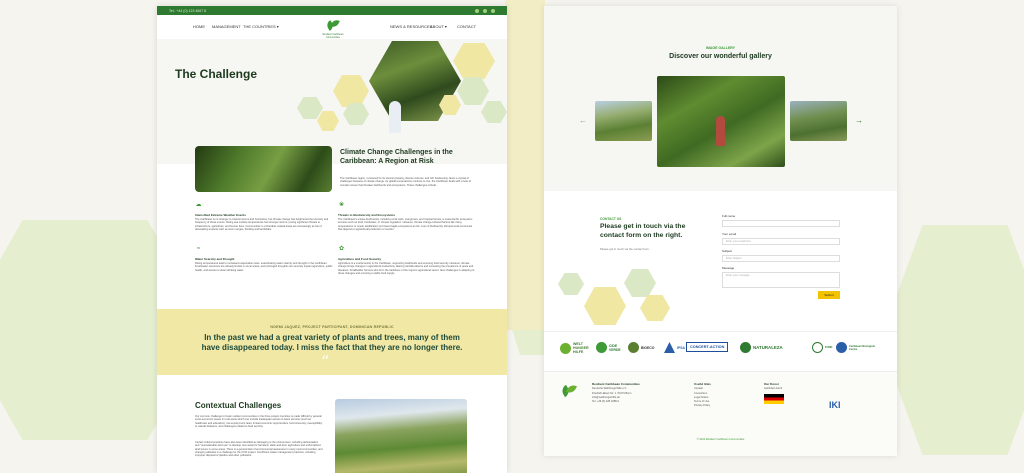  I want to click on nav-home: HOME, so click(199, 26).